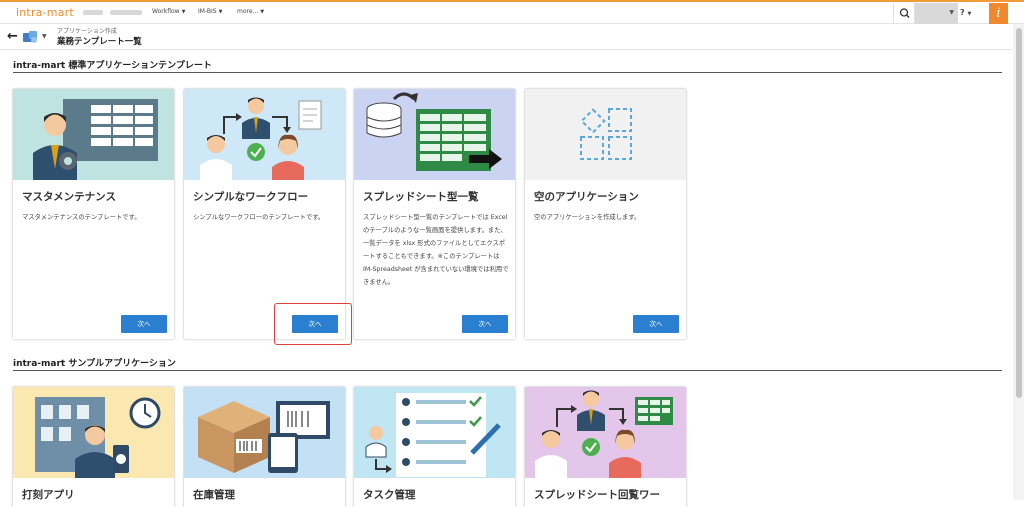 The image size is (1024, 507). What do you see at coordinates (264, 134) in the screenshot?
I see `simple-workflow-illustration` at bounding box center [264, 134].